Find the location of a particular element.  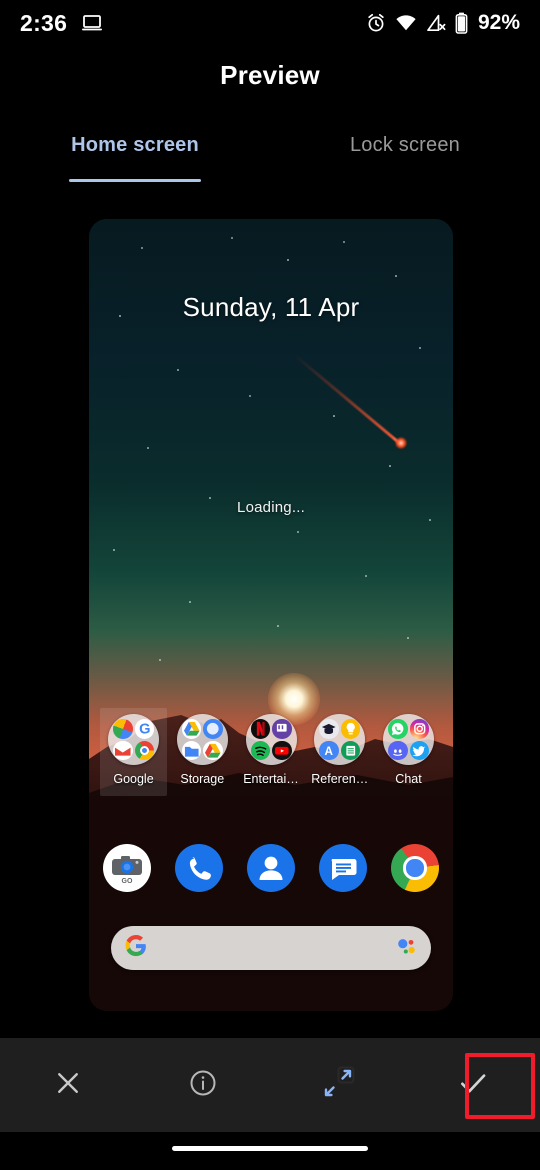

folder-chat-icons is located at coordinates (408, 739).